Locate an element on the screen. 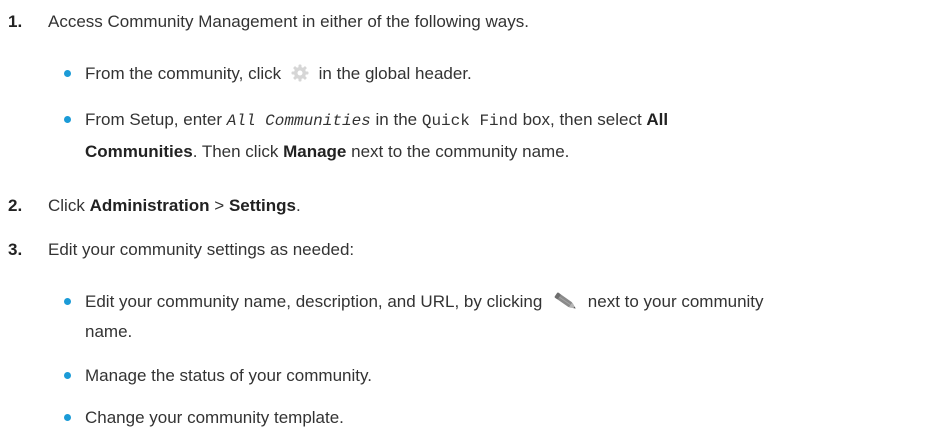 This screenshot has width=952, height=441. pencil-icon is located at coordinates (565, 301).